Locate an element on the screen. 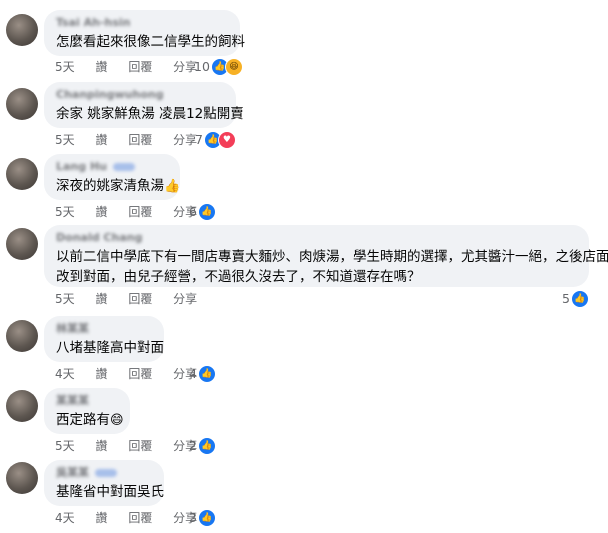 The width and height of the screenshot is (608, 533). commenter-name: 林某某 is located at coordinates (104, 329).